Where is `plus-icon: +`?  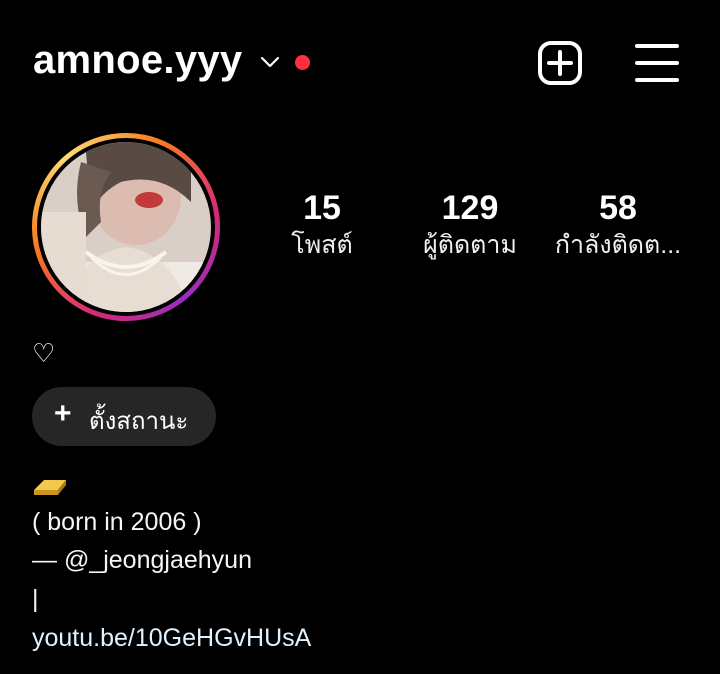 plus-icon: + is located at coordinates (63, 413).